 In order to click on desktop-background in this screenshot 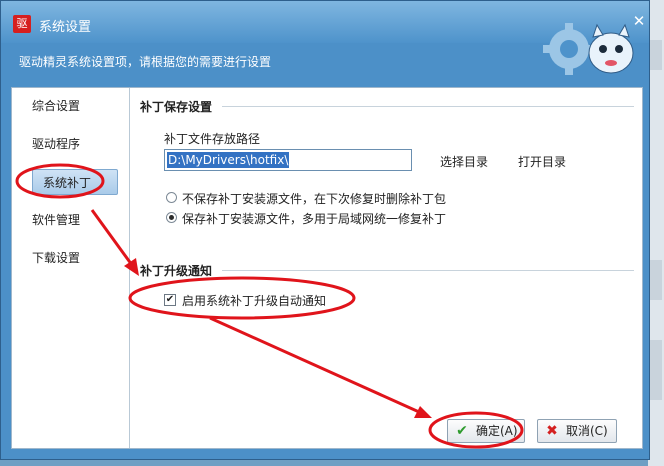, I will do `click(656, 233)`.